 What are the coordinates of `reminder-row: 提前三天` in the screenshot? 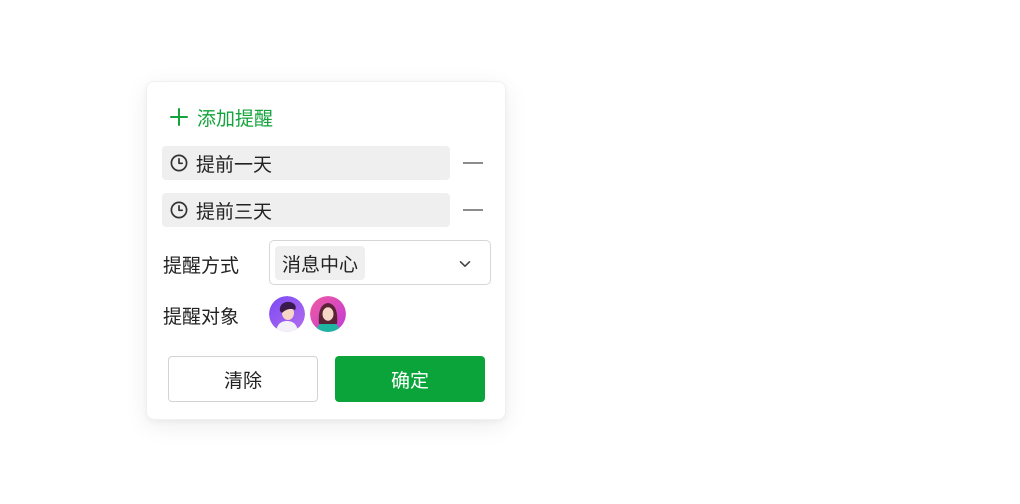 It's located at (327, 210).